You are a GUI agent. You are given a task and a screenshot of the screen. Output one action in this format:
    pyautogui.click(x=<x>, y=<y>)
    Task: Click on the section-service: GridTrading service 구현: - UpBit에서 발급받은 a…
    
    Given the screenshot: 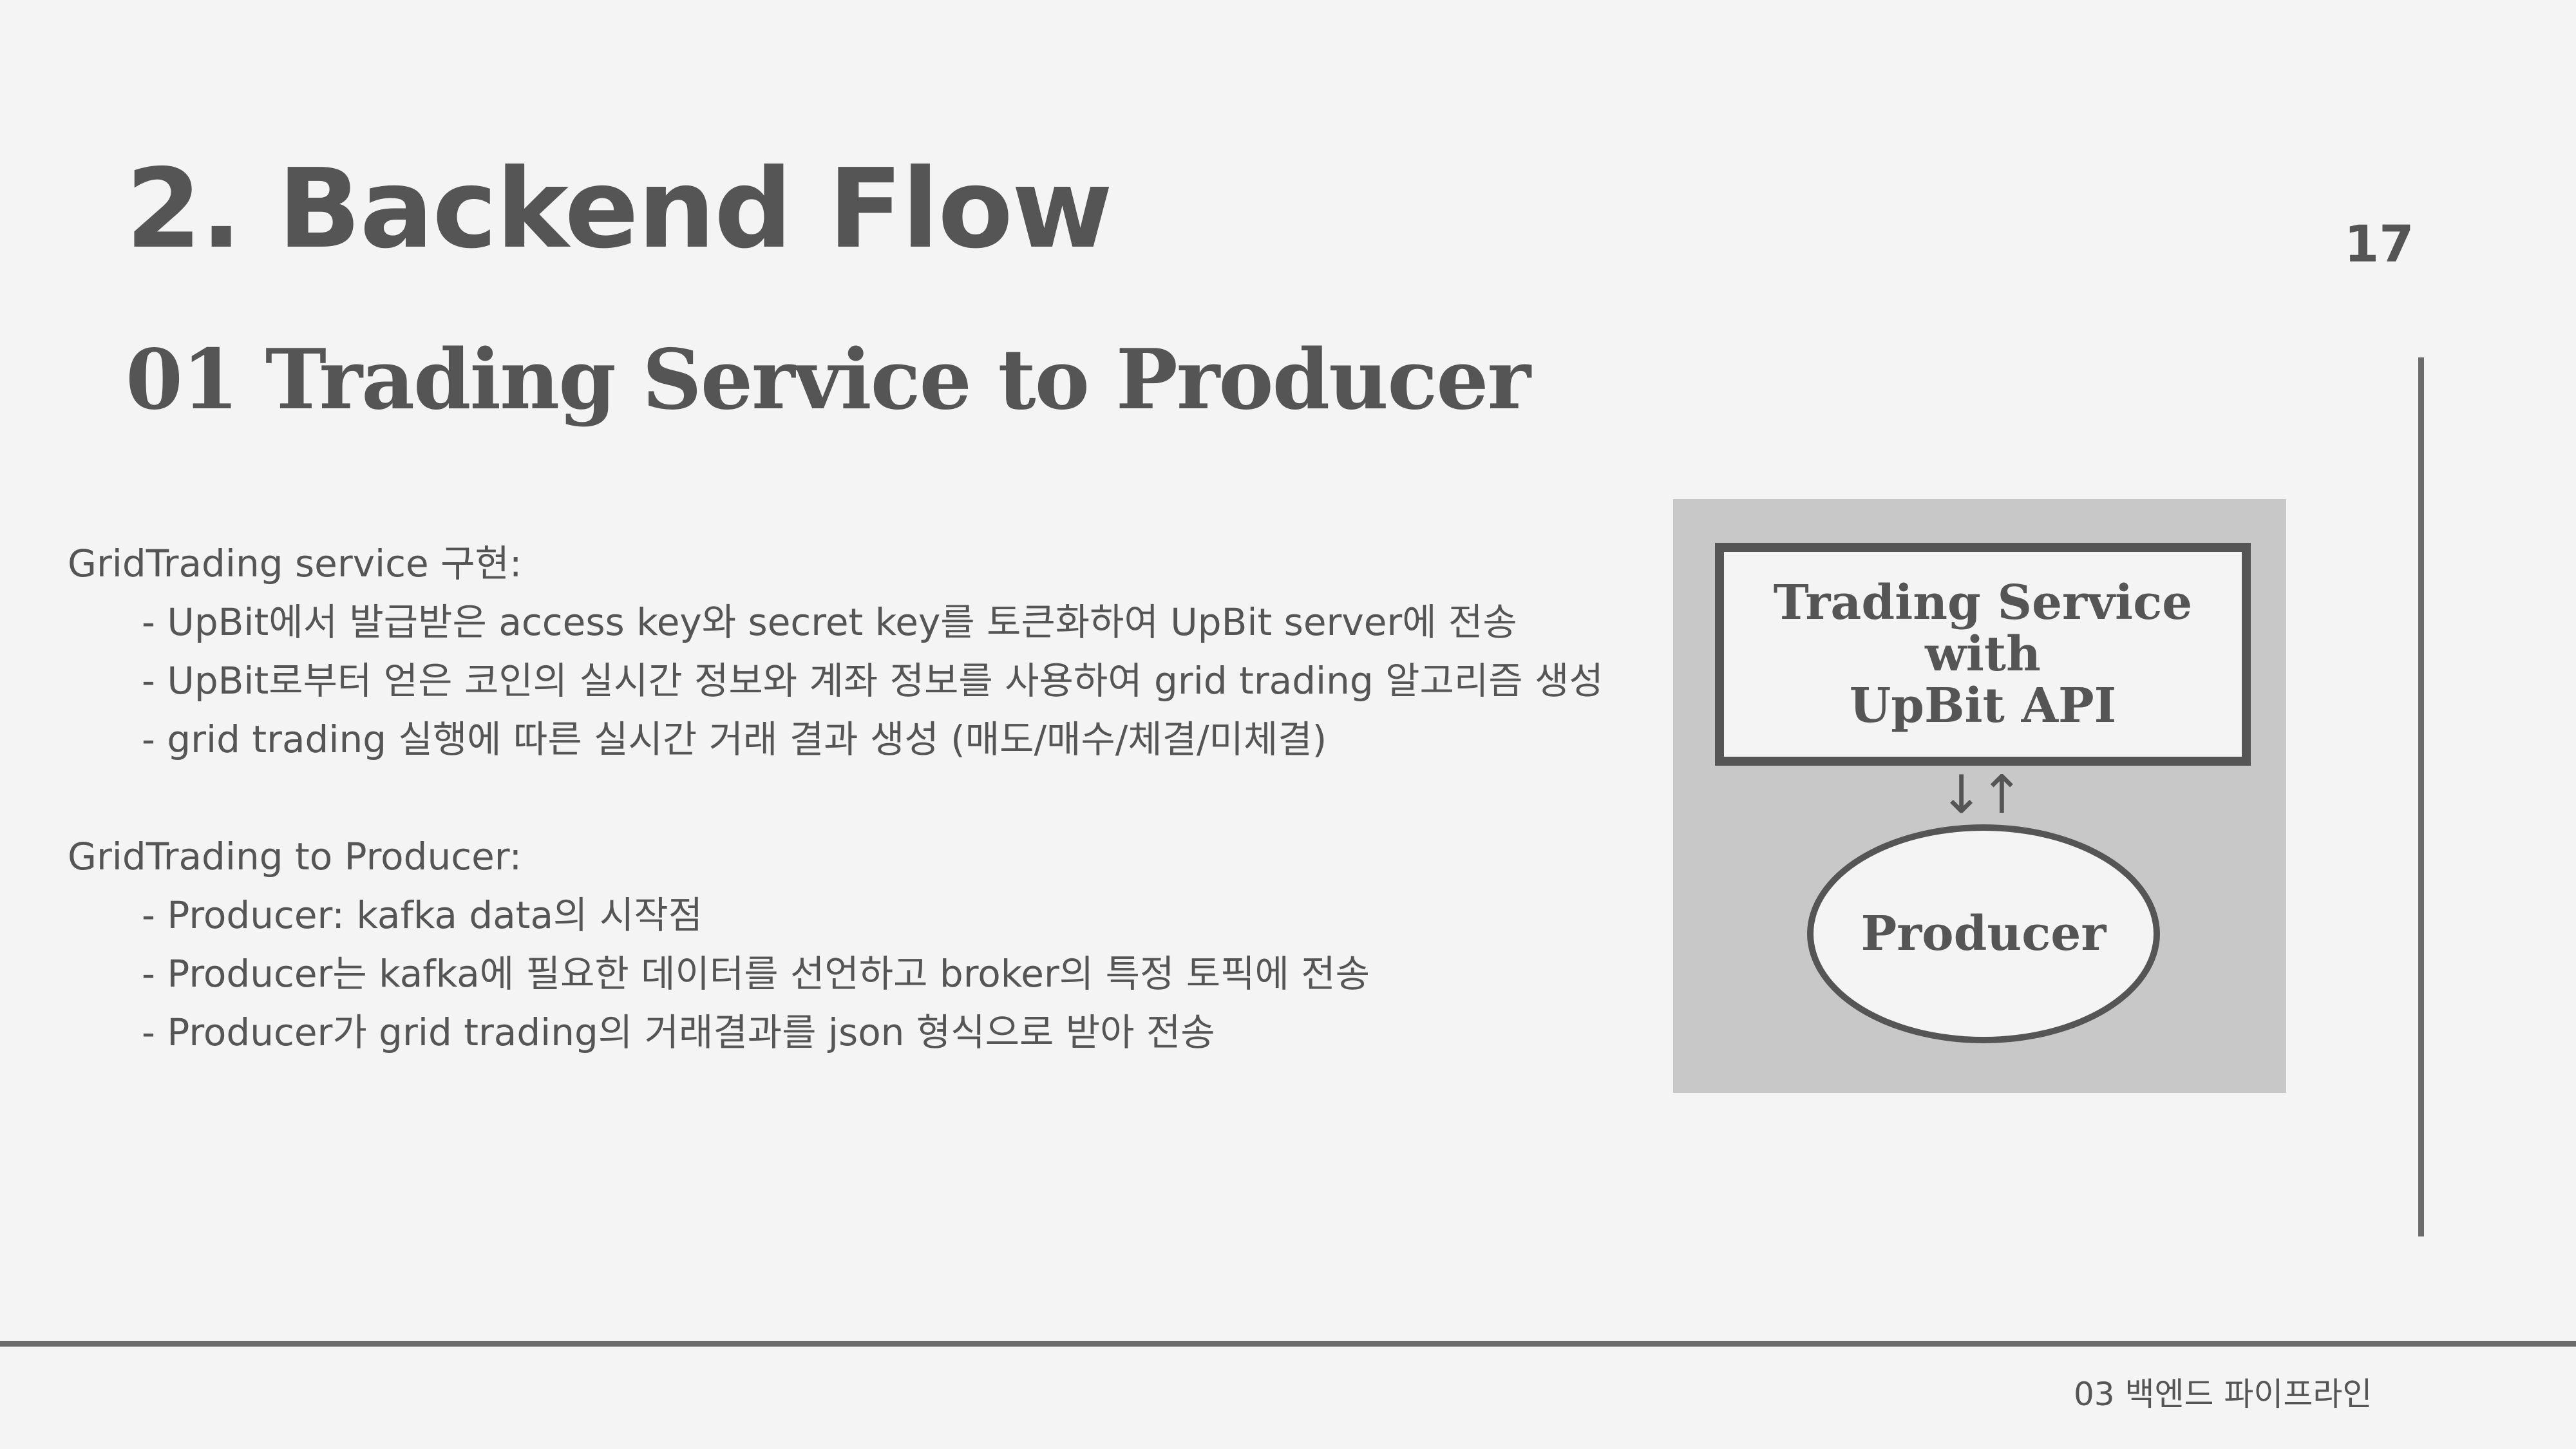 What is the action you would take?
    pyautogui.click(x=867, y=652)
    